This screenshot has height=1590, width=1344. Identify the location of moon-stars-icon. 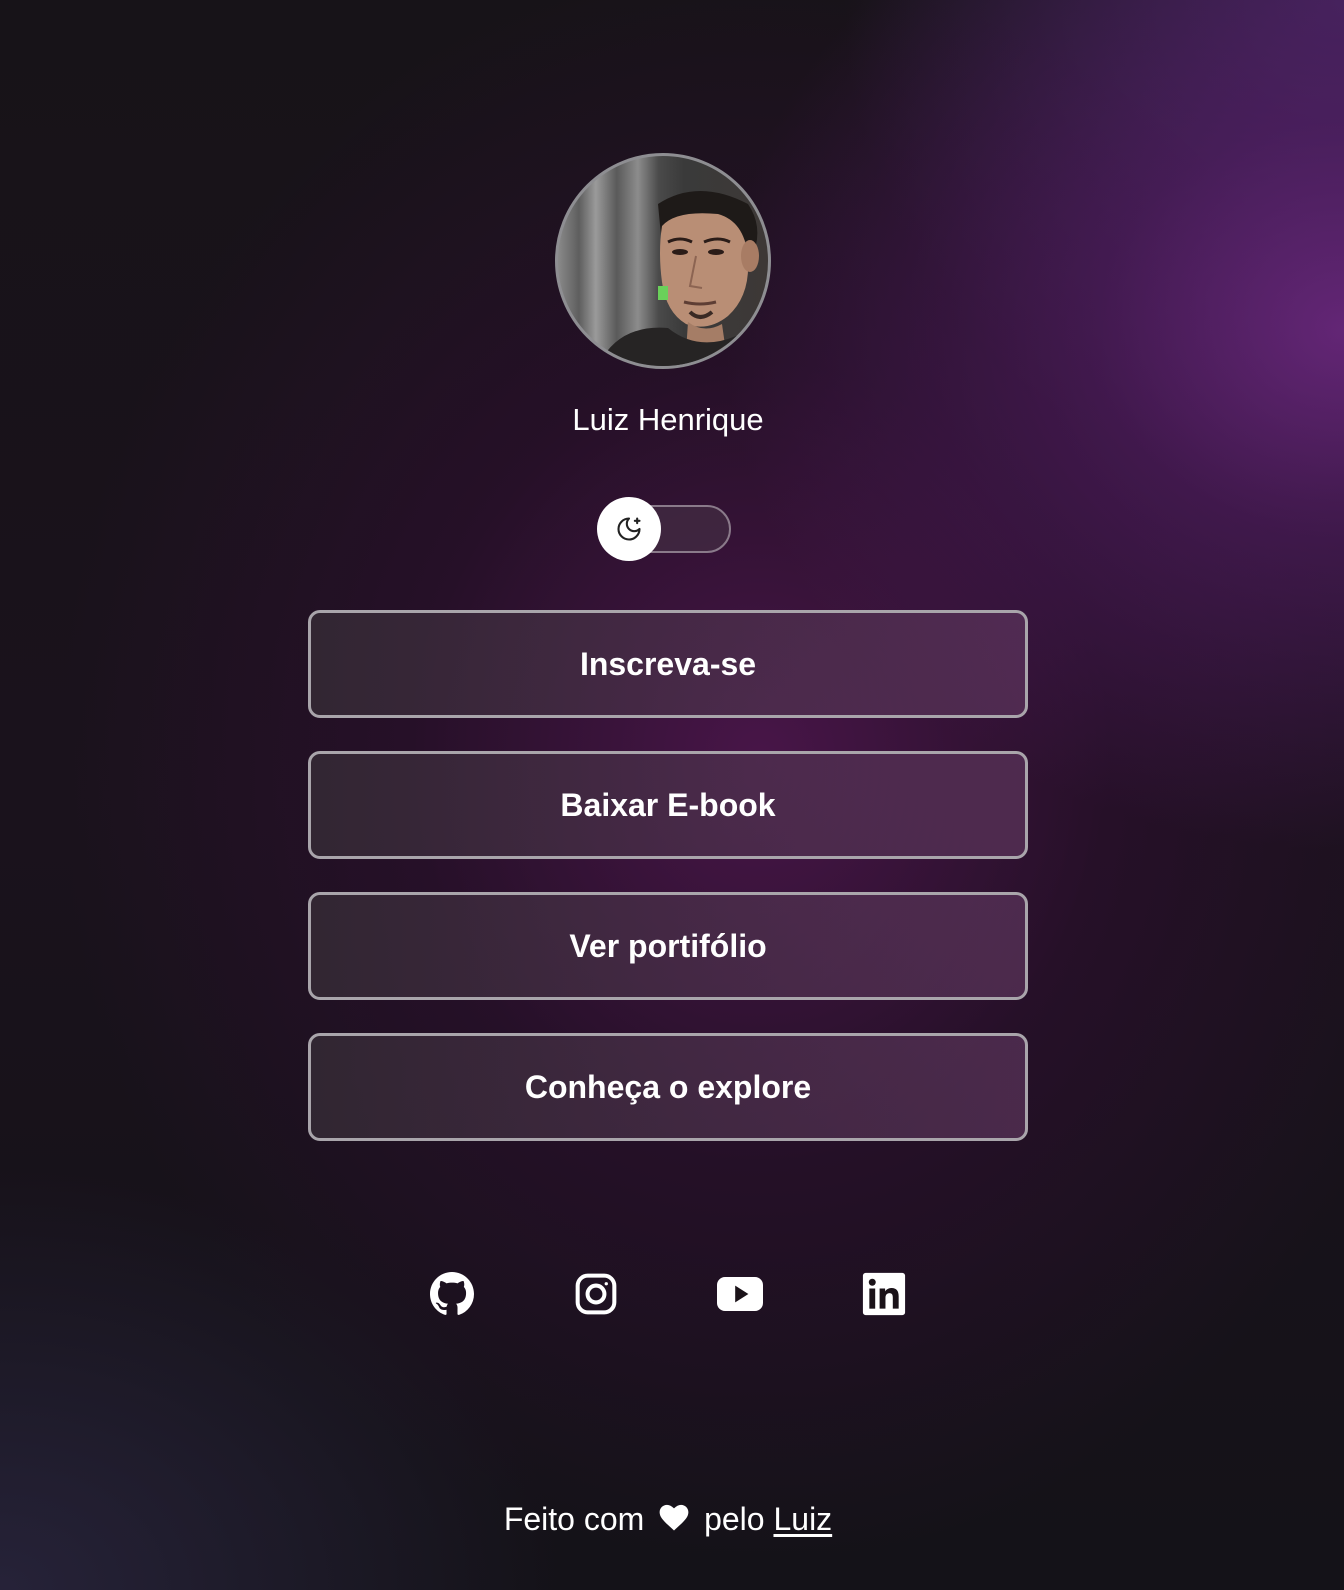
(629, 529).